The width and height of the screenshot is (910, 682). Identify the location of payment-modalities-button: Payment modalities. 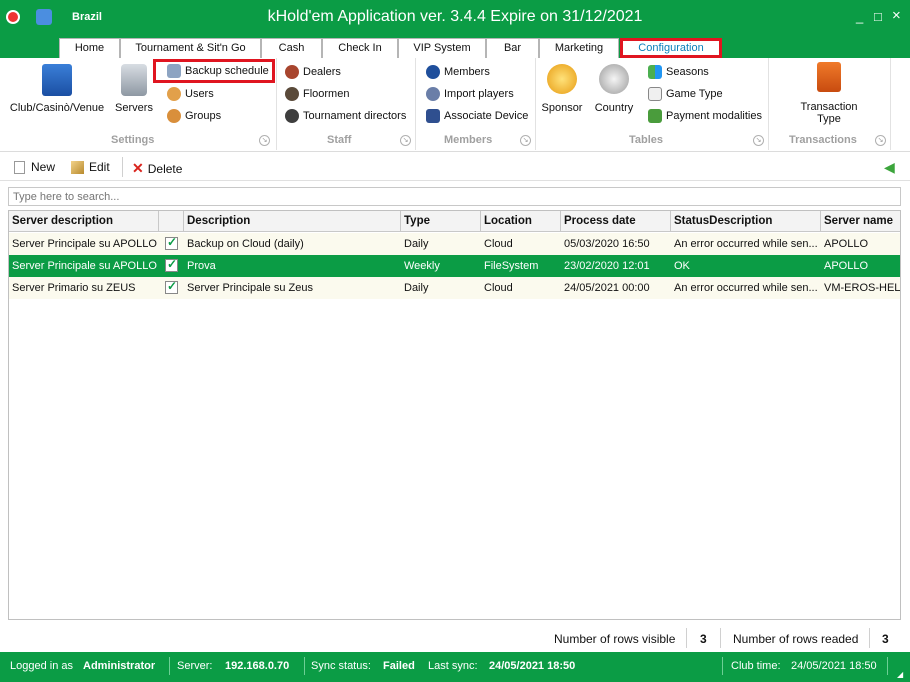
(705, 116).